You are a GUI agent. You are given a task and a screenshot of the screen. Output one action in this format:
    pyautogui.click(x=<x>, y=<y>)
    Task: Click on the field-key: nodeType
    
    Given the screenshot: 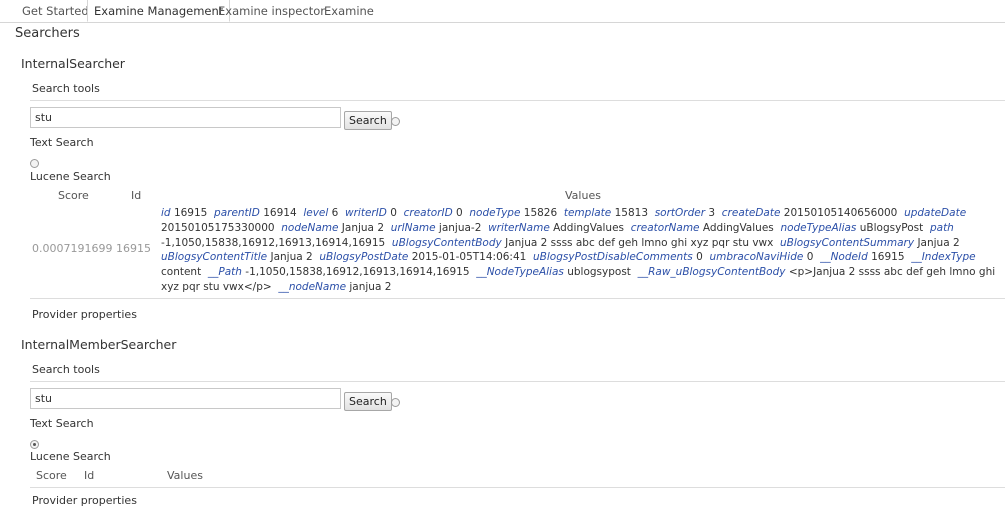 What is the action you would take?
    pyautogui.click(x=495, y=213)
    